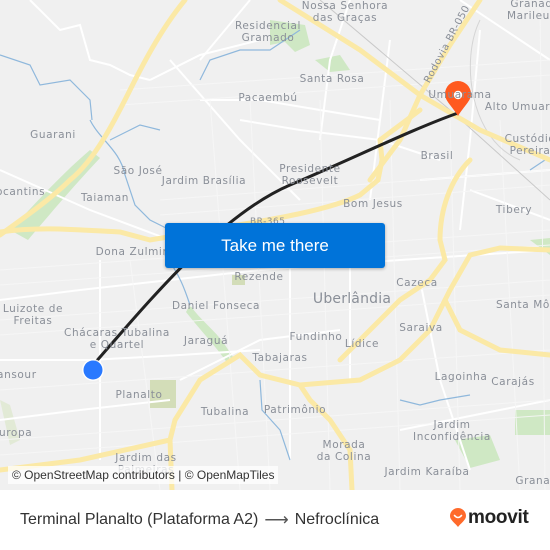  I want to click on place-label: Granada Marileusa, so click(528, 11).